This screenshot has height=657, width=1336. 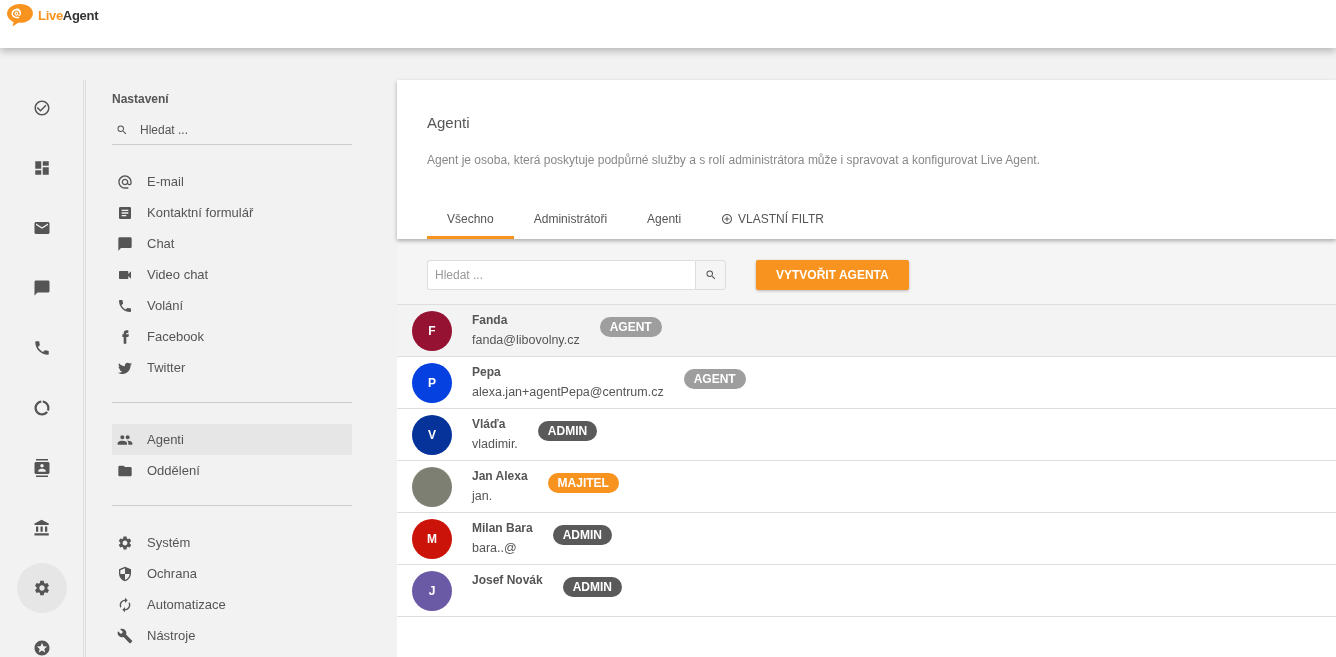 What do you see at coordinates (432, 434) in the screenshot?
I see `avatar: V` at bounding box center [432, 434].